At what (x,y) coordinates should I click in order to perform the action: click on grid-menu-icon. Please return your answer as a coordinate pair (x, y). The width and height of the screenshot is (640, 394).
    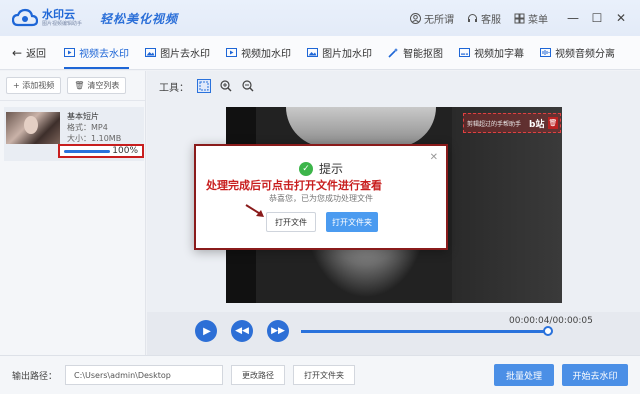
    Looking at the image, I should click on (519, 18).